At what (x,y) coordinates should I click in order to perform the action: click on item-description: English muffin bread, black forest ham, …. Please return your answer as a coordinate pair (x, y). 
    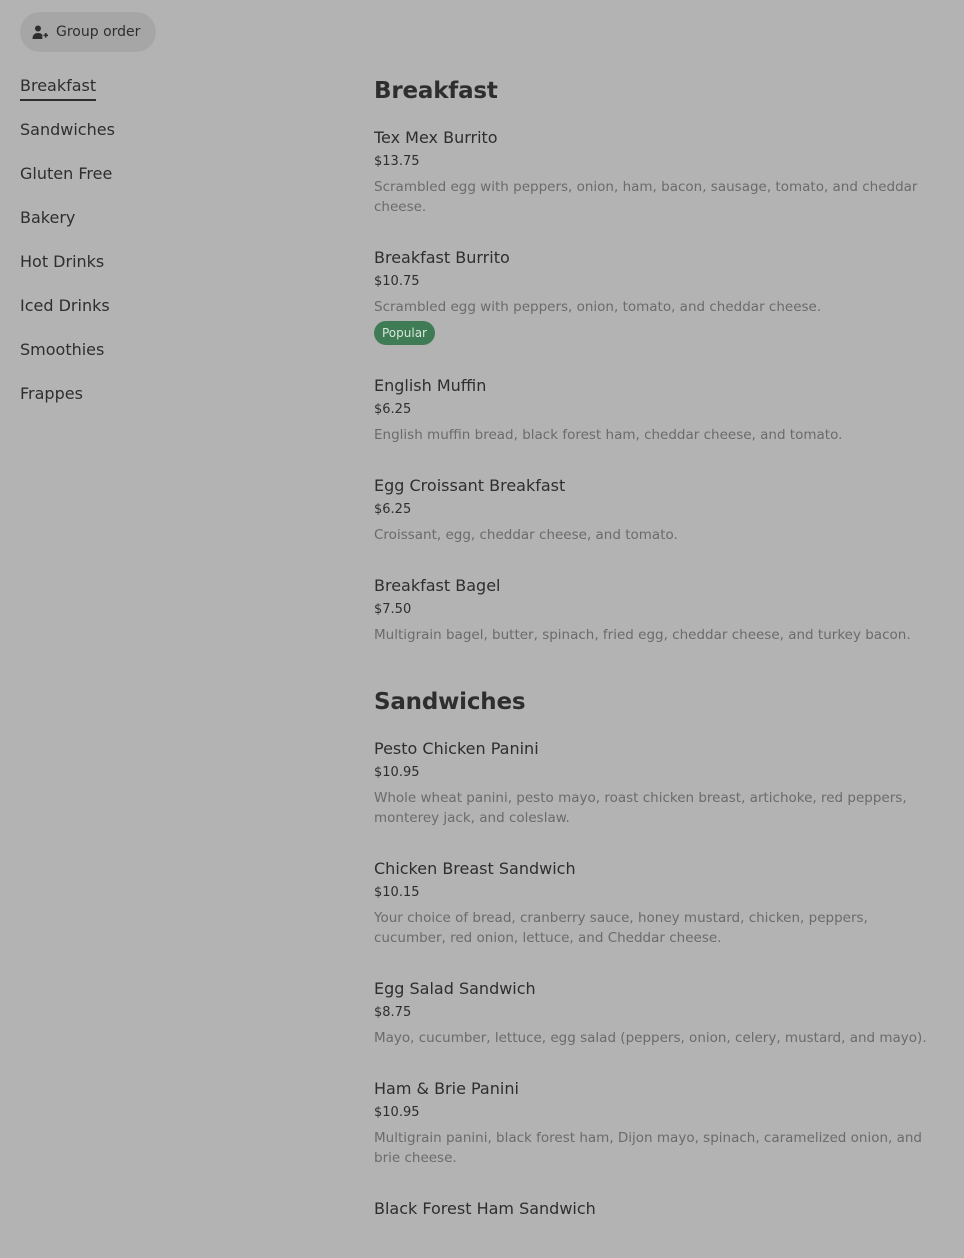
    Looking at the image, I should click on (608, 435).